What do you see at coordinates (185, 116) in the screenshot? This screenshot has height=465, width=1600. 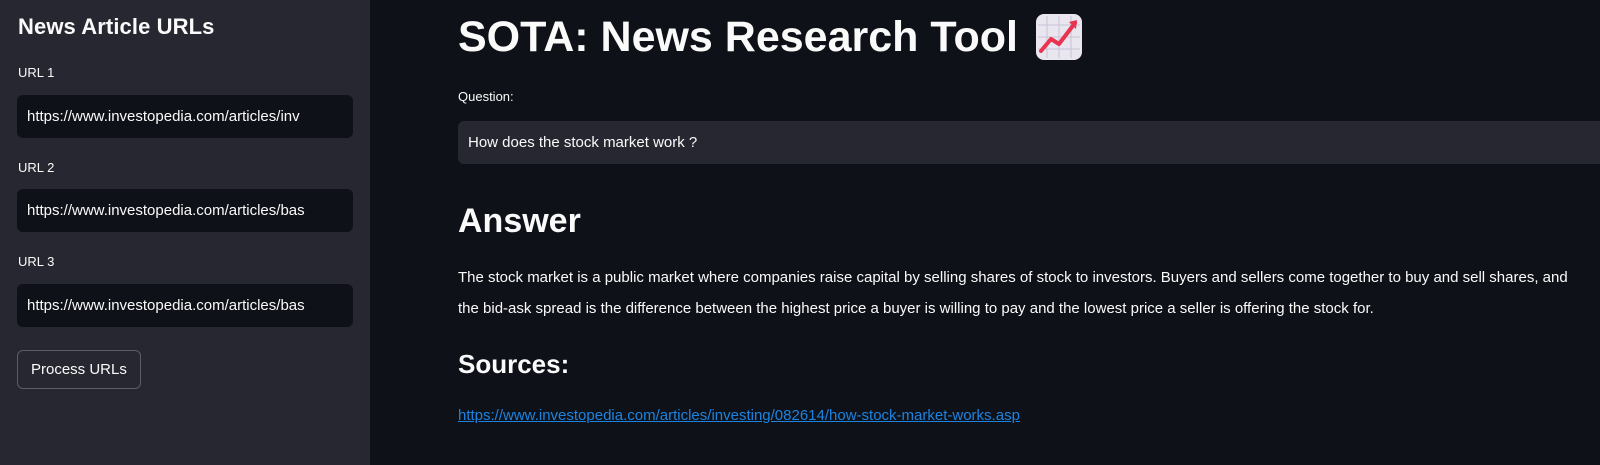 I see `url-1-input` at bounding box center [185, 116].